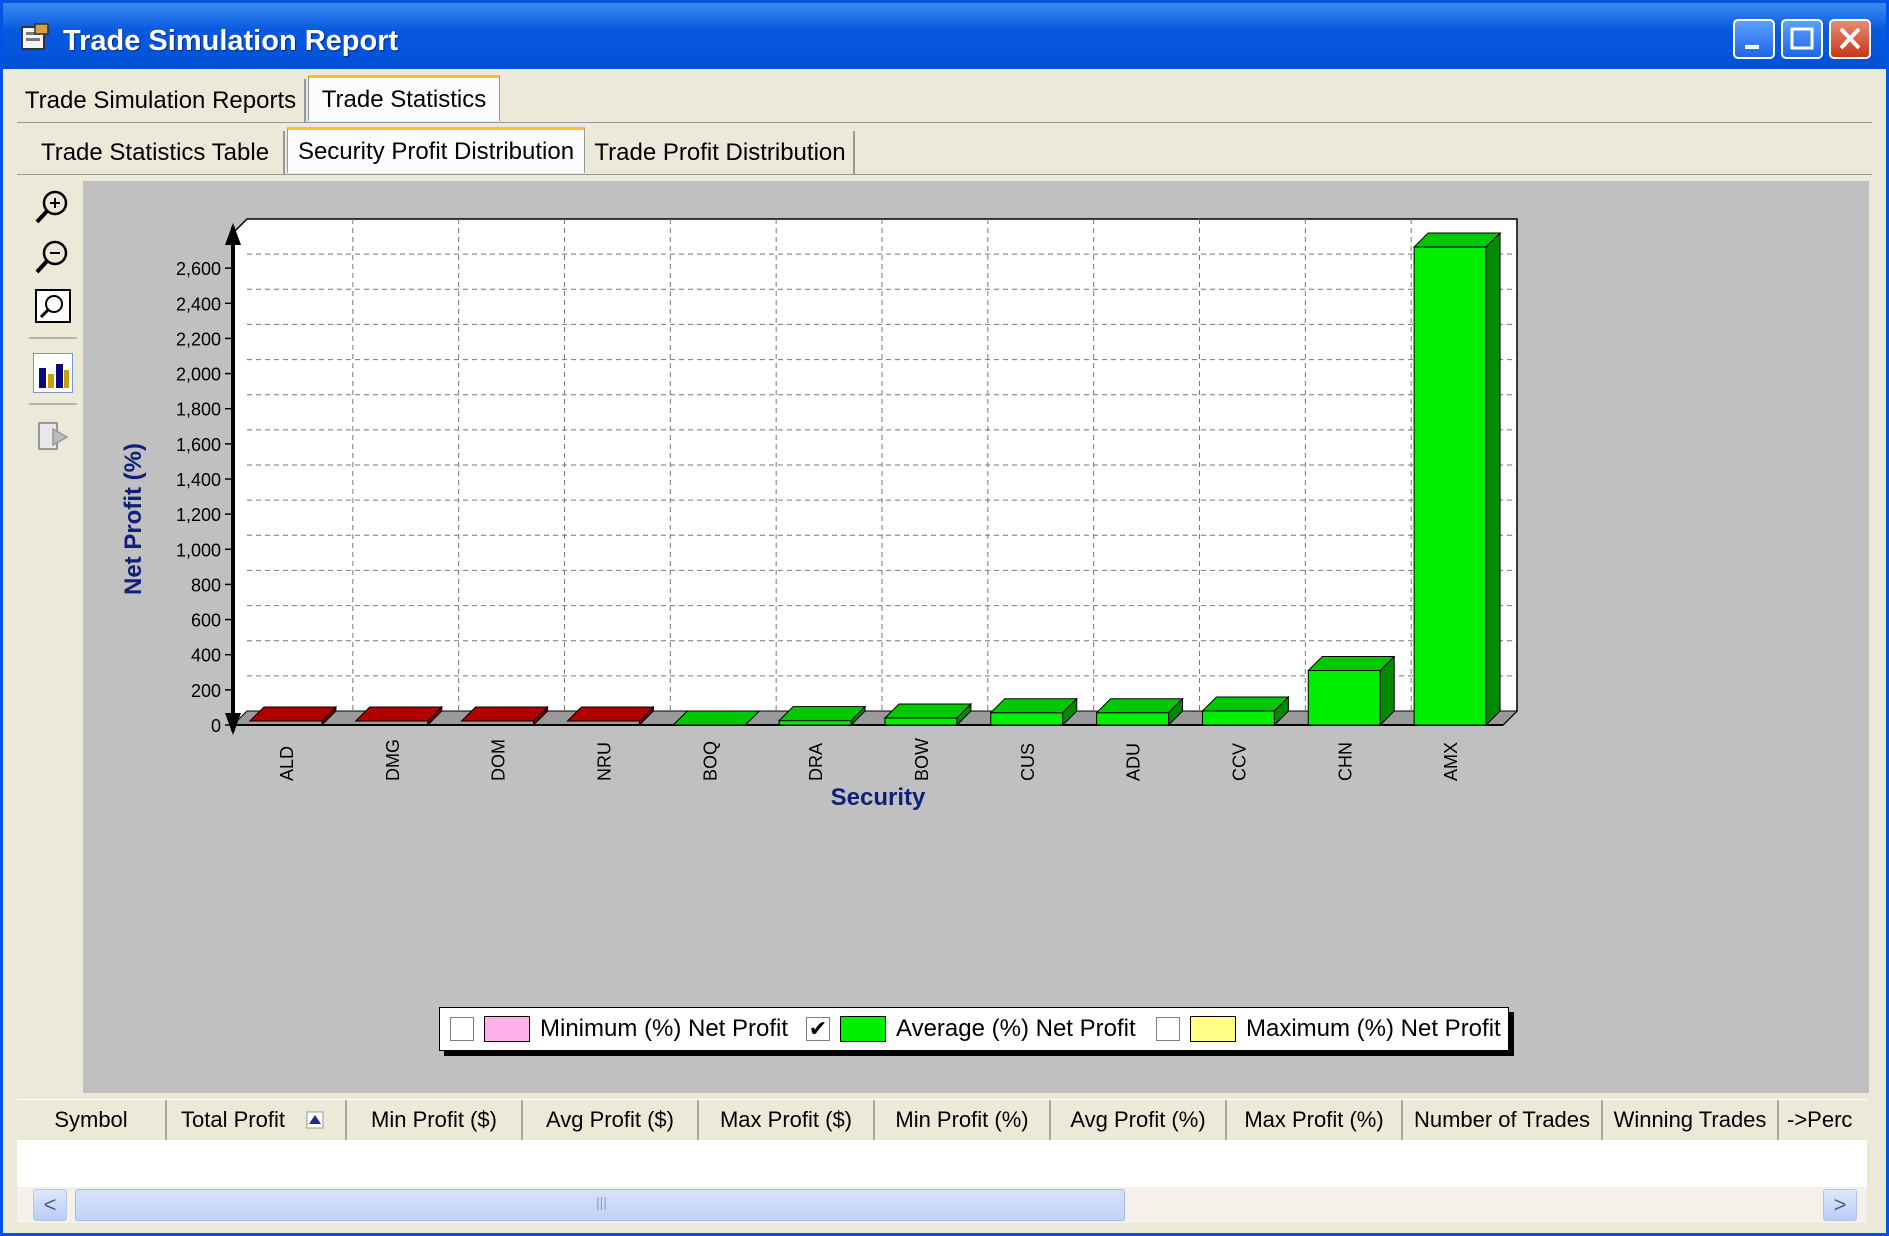  I want to click on x-tick-label: ADU, so click(1134, 762).